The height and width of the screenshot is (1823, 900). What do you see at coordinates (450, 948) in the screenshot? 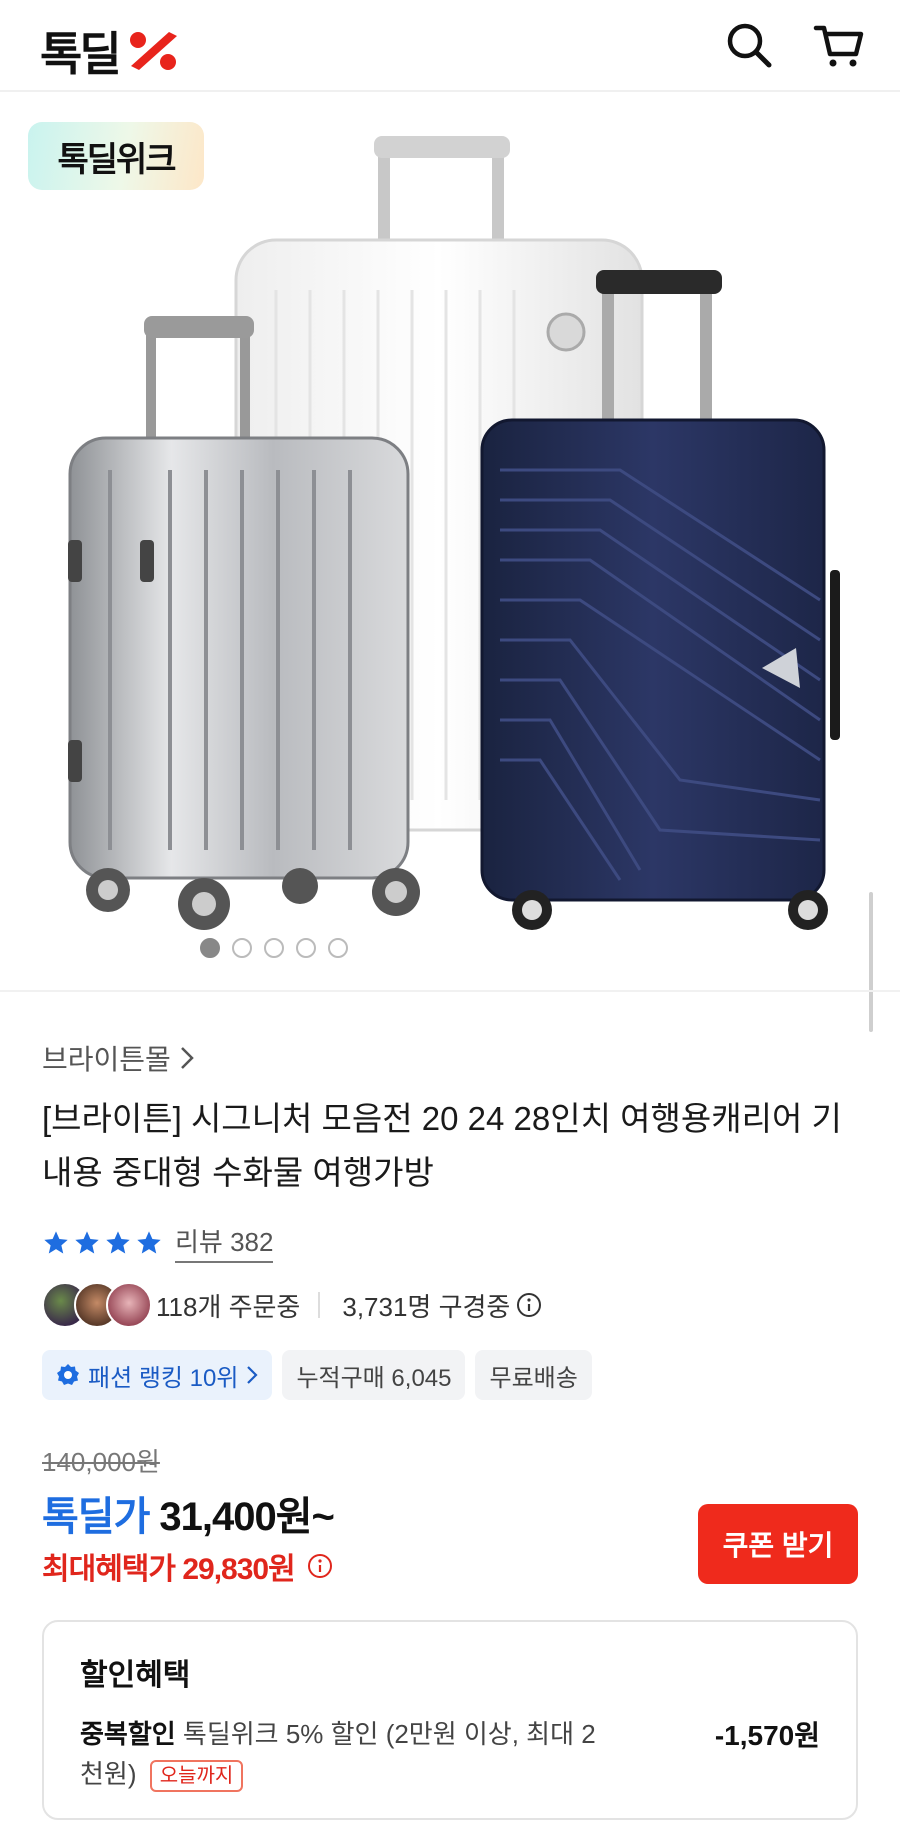
I see `carousel-indicator` at bounding box center [450, 948].